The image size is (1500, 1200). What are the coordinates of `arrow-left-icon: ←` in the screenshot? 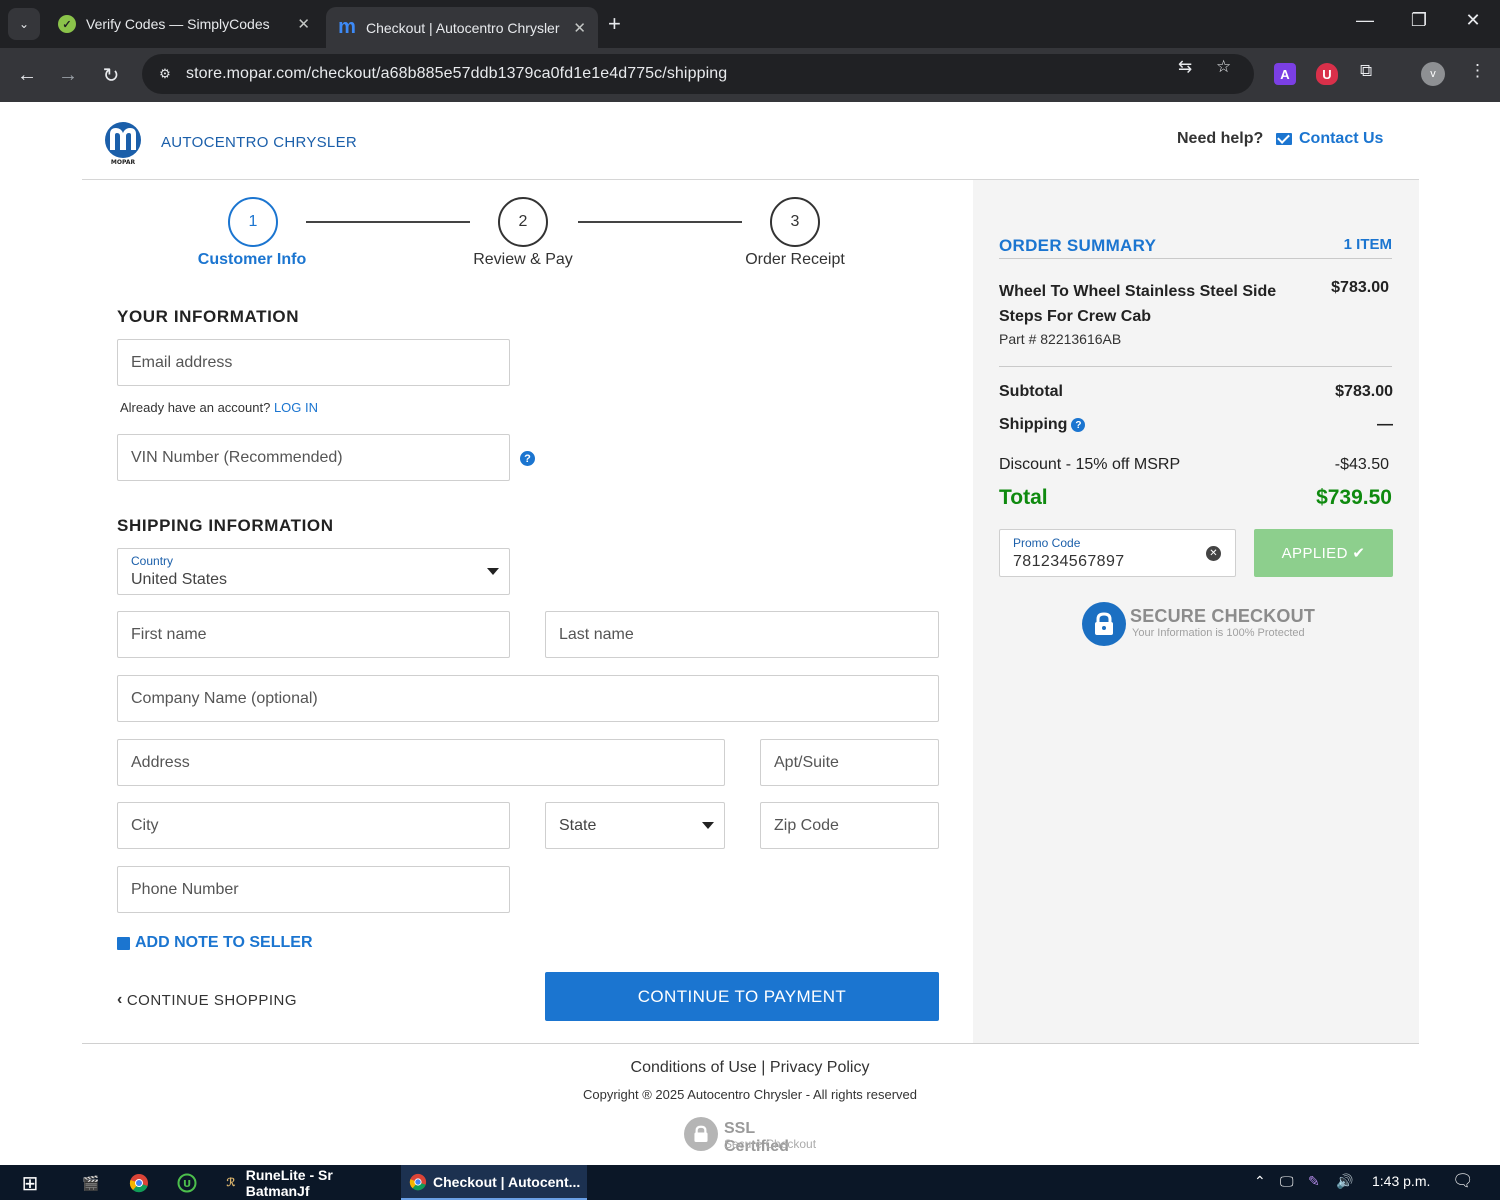 It's located at (27, 74).